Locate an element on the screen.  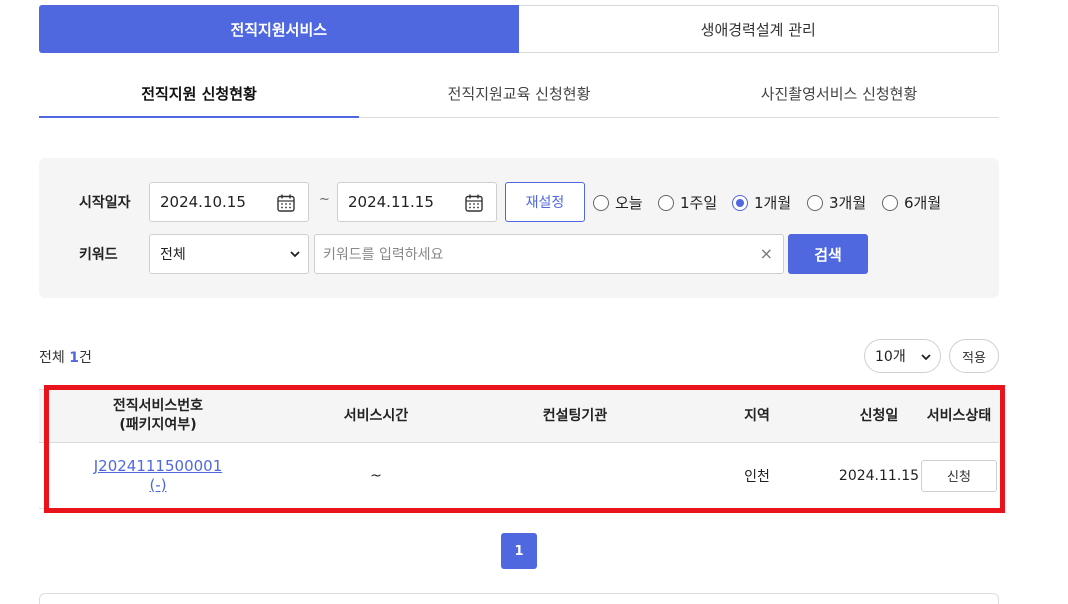
start-date-label: 시작일자 is located at coordinates (105, 203).